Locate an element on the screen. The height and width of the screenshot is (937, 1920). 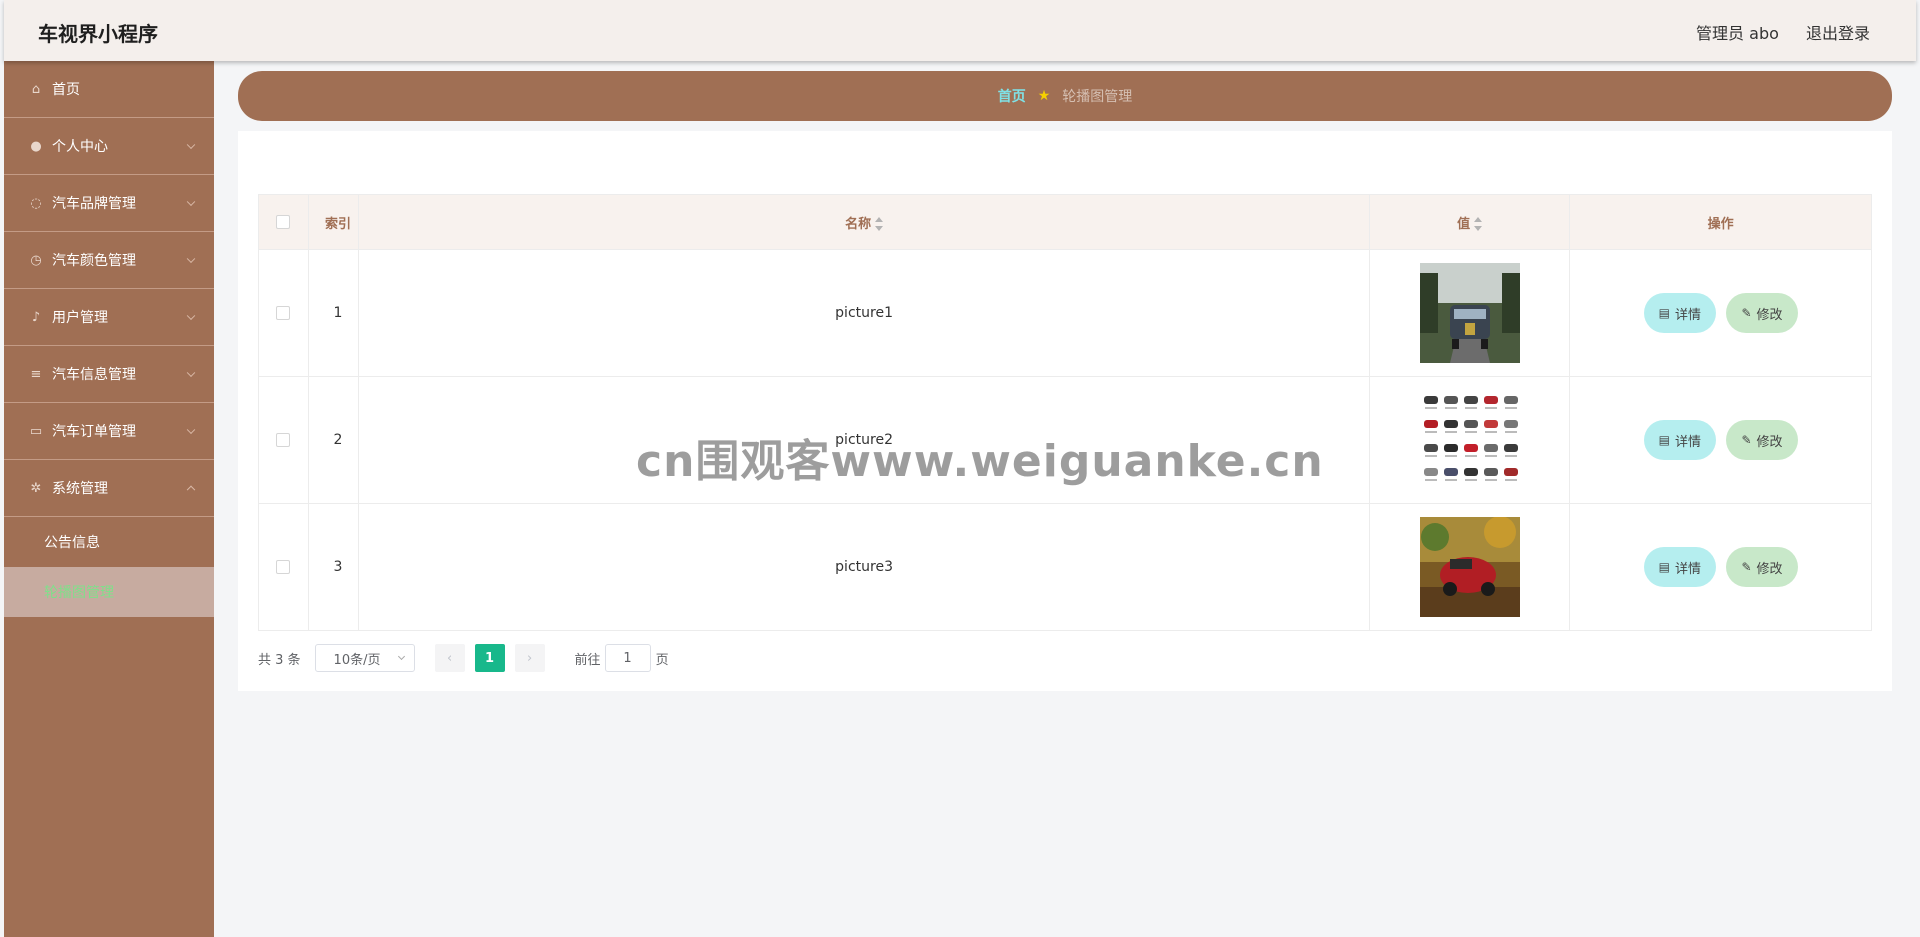
chevron-right-icon: › is located at coordinates (529, 658).